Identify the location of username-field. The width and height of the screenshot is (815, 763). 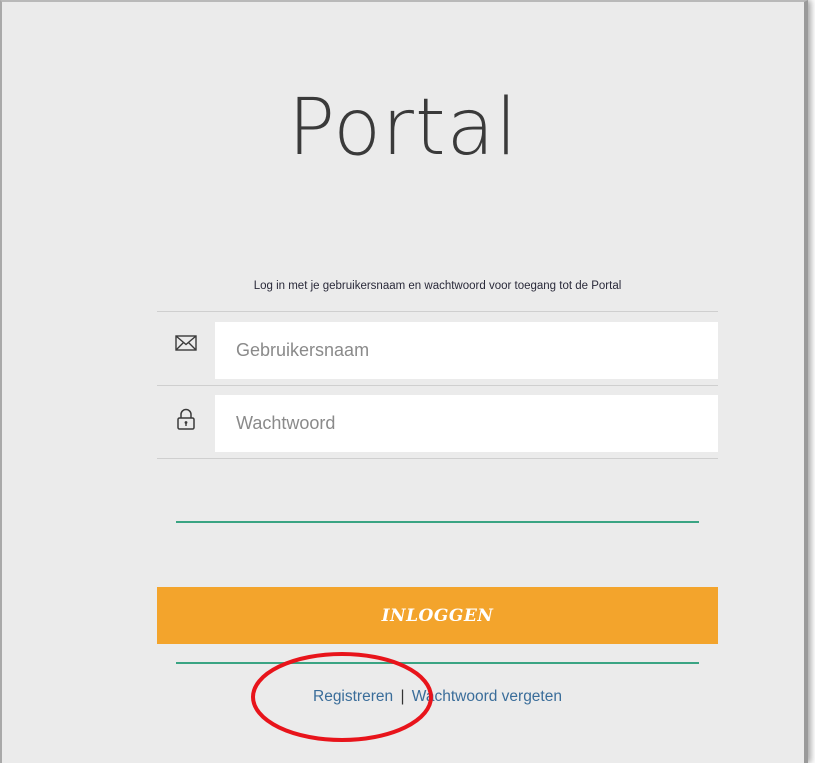
(437, 350).